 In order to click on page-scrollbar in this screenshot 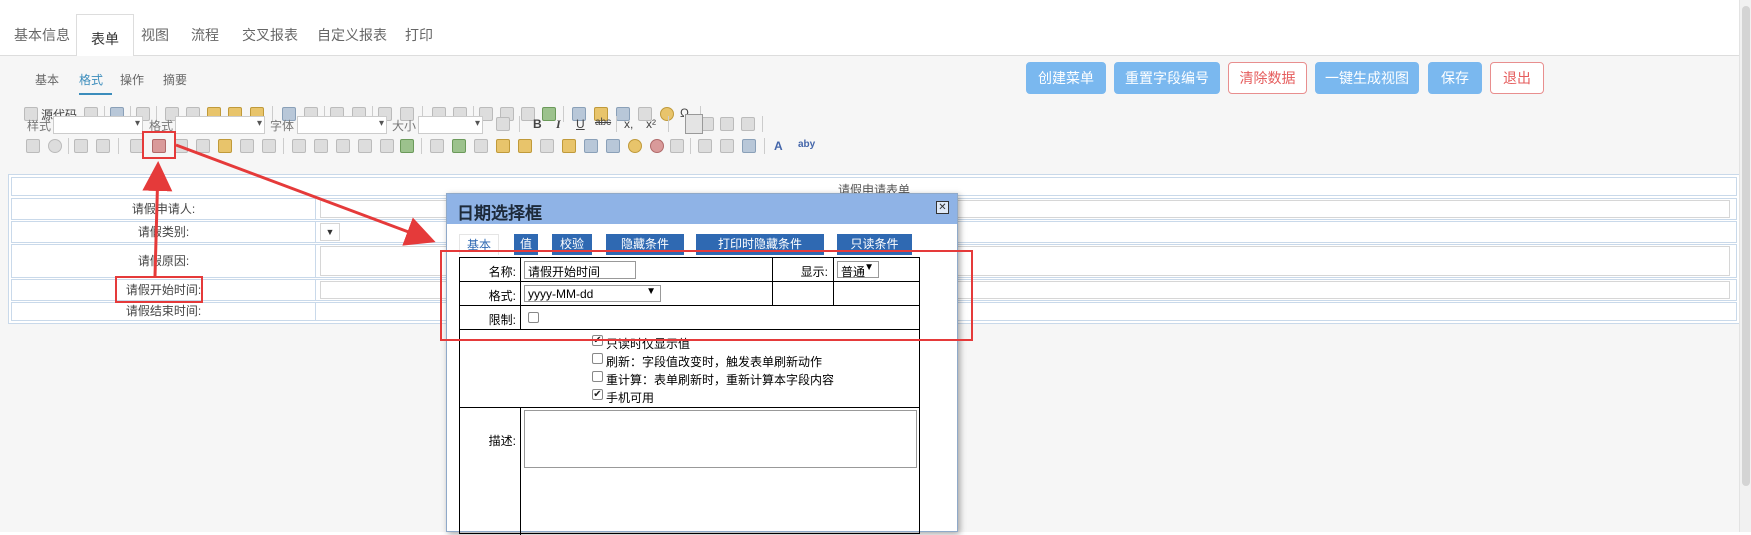, I will do `click(1745, 266)`.